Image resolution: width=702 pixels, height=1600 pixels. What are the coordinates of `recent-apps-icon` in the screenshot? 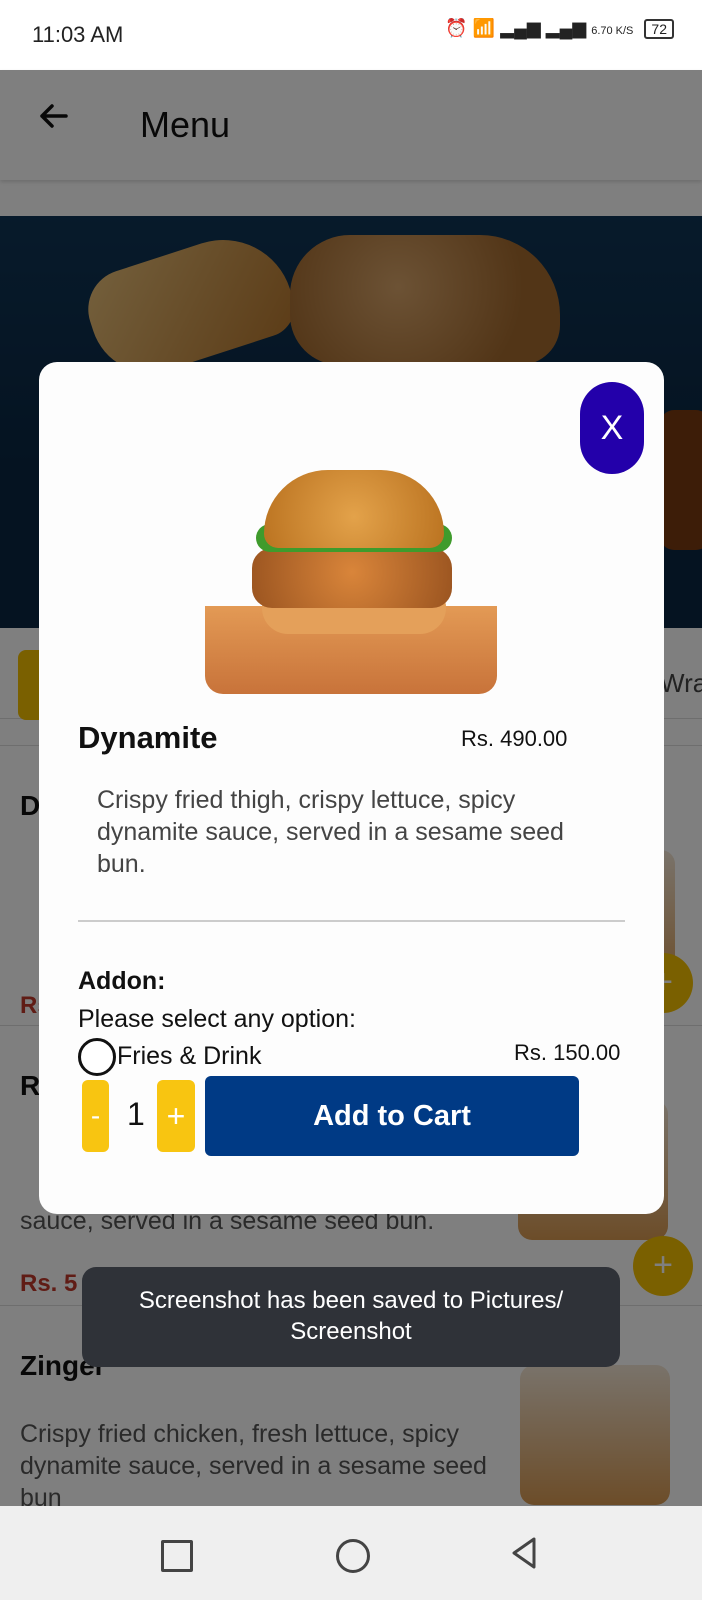 It's located at (177, 1556).